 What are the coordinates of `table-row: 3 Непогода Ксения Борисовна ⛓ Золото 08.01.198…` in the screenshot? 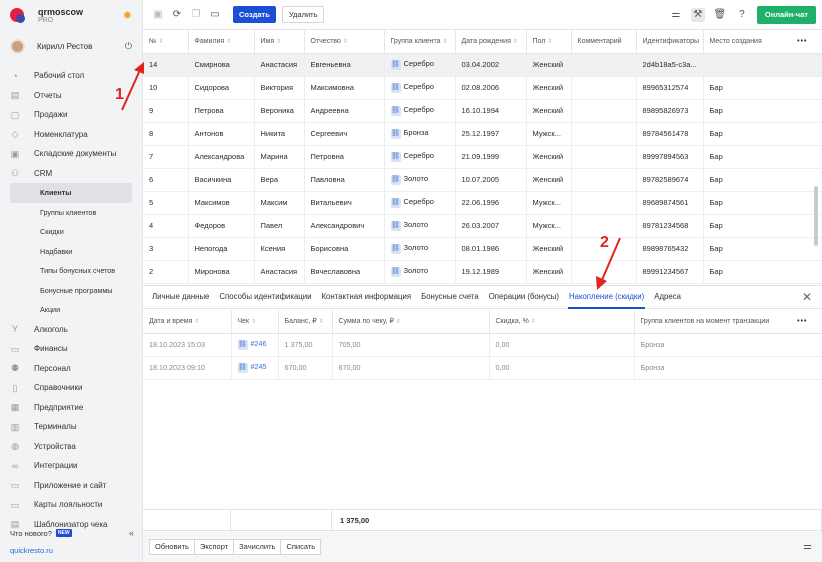 It's located at (482, 249).